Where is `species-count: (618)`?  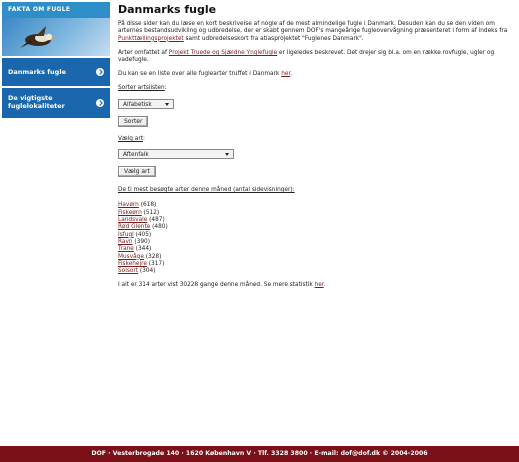 species-count: (618) is located at coordinates (147, 205).